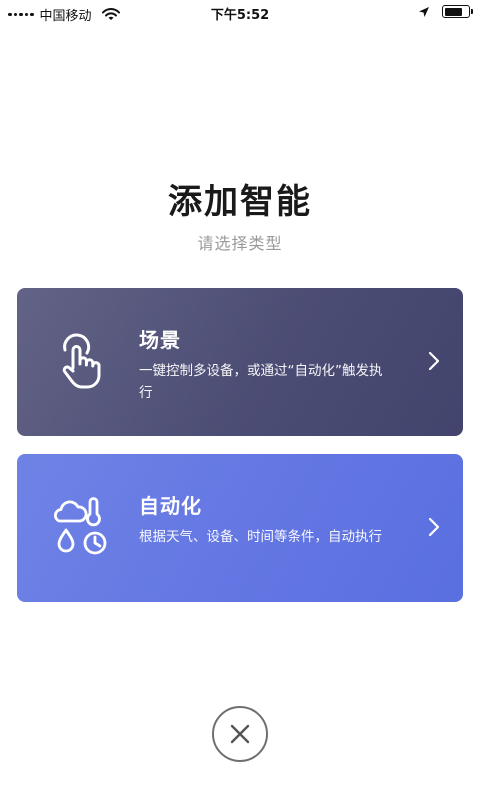 The width and height of the screenshot is (480, 800). Describe the element at coordinates (80, 526) in the screenshot. I see `weather-time-icon` at that location.